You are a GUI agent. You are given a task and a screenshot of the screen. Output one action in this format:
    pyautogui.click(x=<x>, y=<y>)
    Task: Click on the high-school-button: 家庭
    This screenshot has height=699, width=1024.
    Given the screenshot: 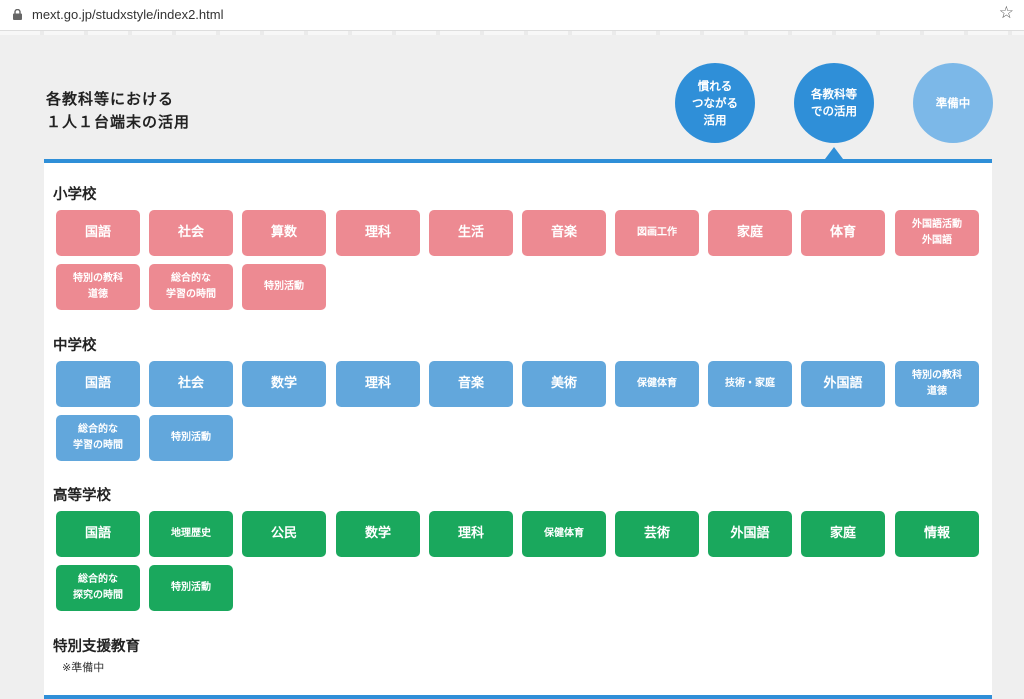 What is the action you would take?
    pyautogui.click(x=843, y=534)
    